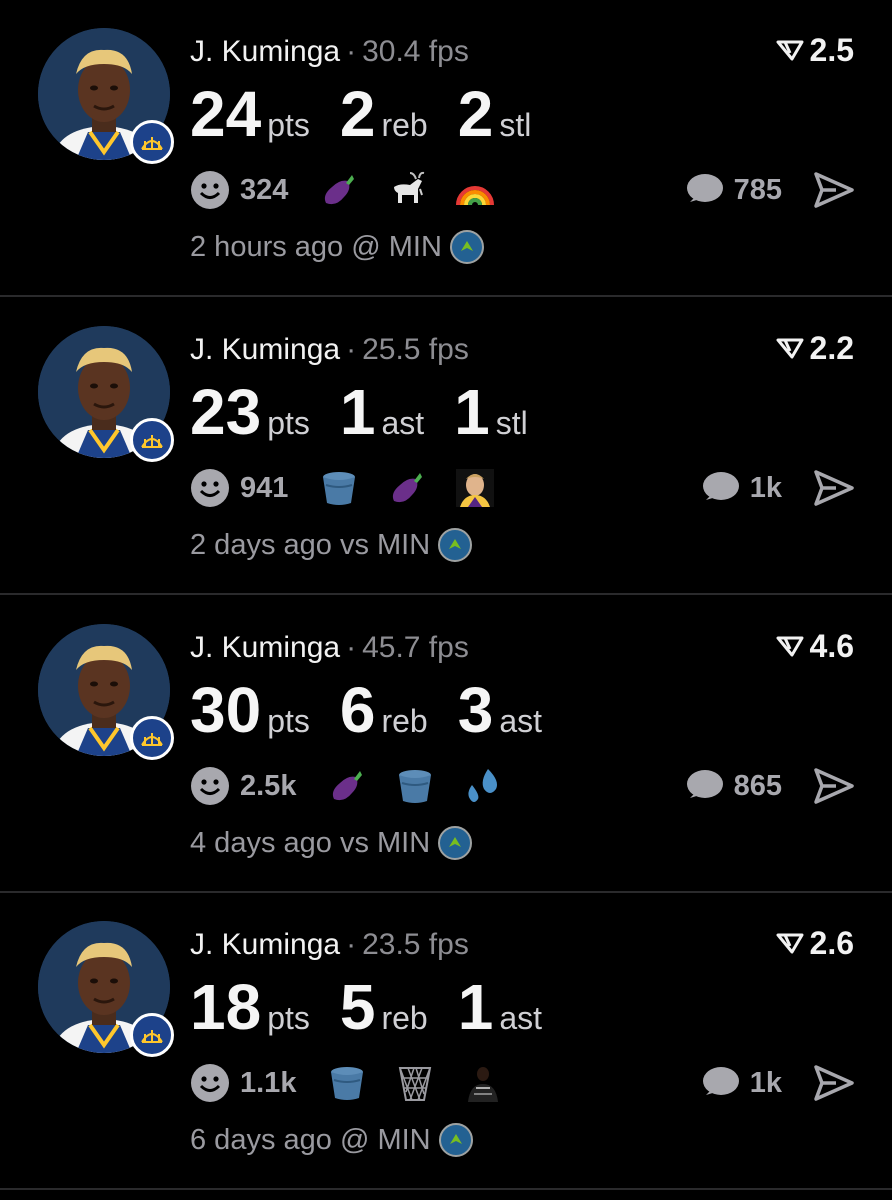  Describe the element at coordinates (831, 50) in the screenshot. I see `rating-value: 2.5` at that location.